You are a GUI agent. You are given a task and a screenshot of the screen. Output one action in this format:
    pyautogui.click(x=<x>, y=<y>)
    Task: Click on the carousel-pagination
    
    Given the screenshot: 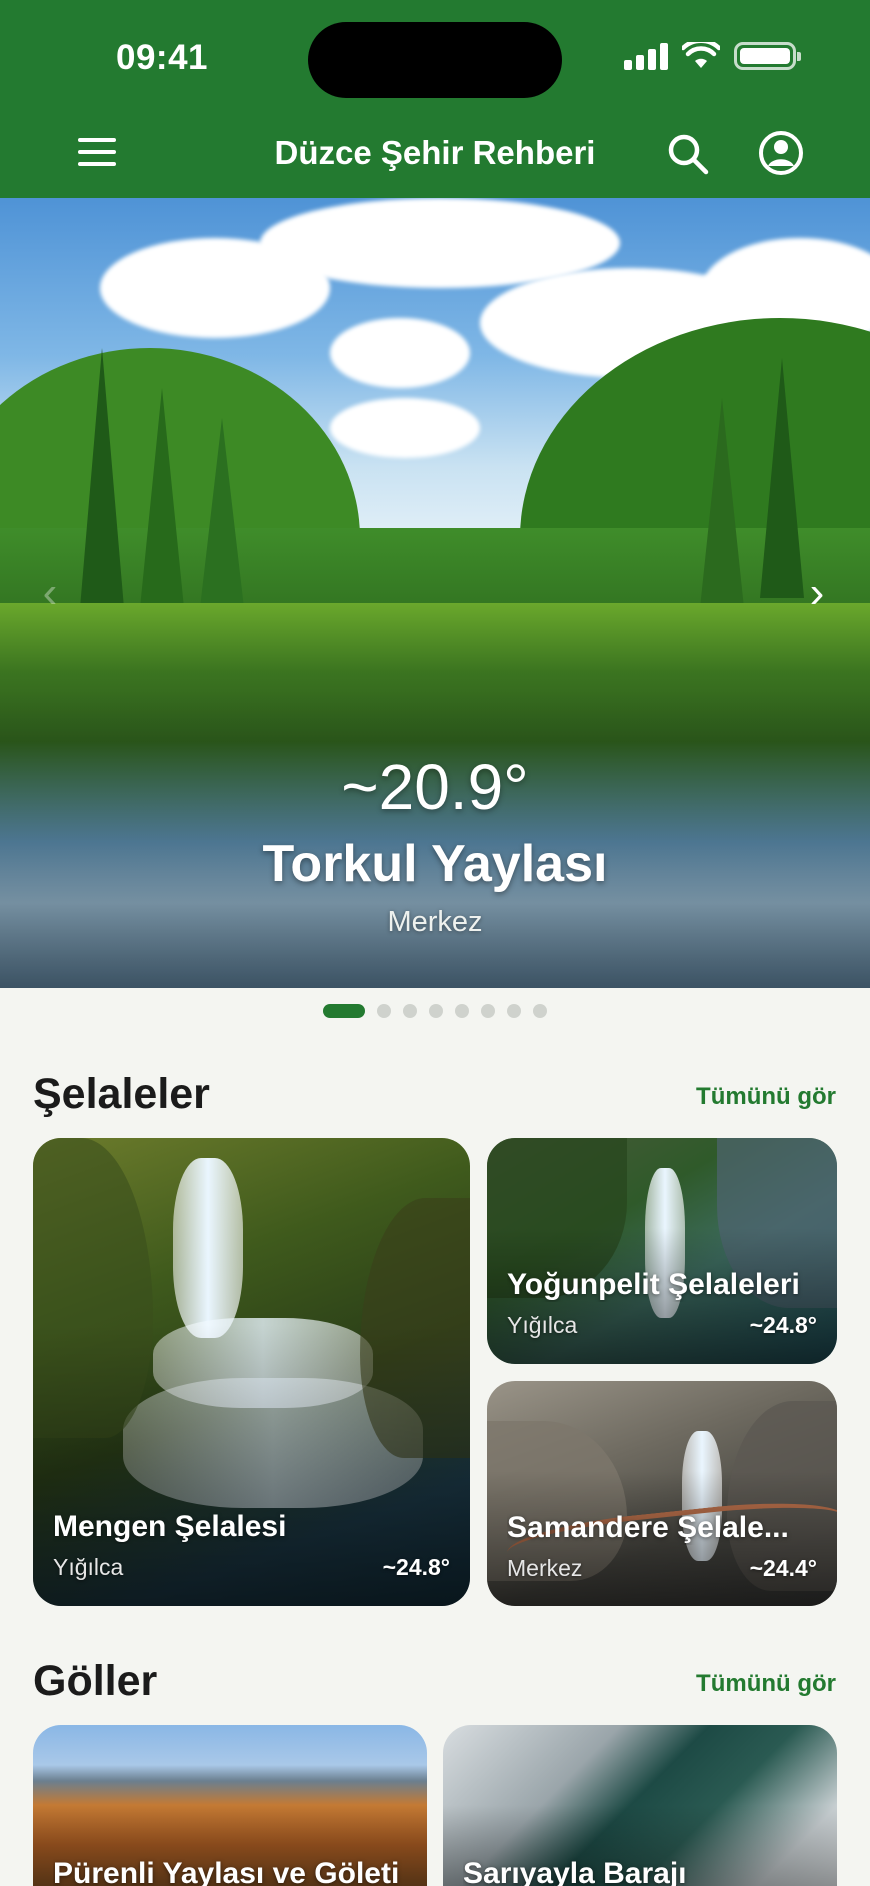 What is the action you would take?
    pyautogui.click(x=435, y=1011)
    